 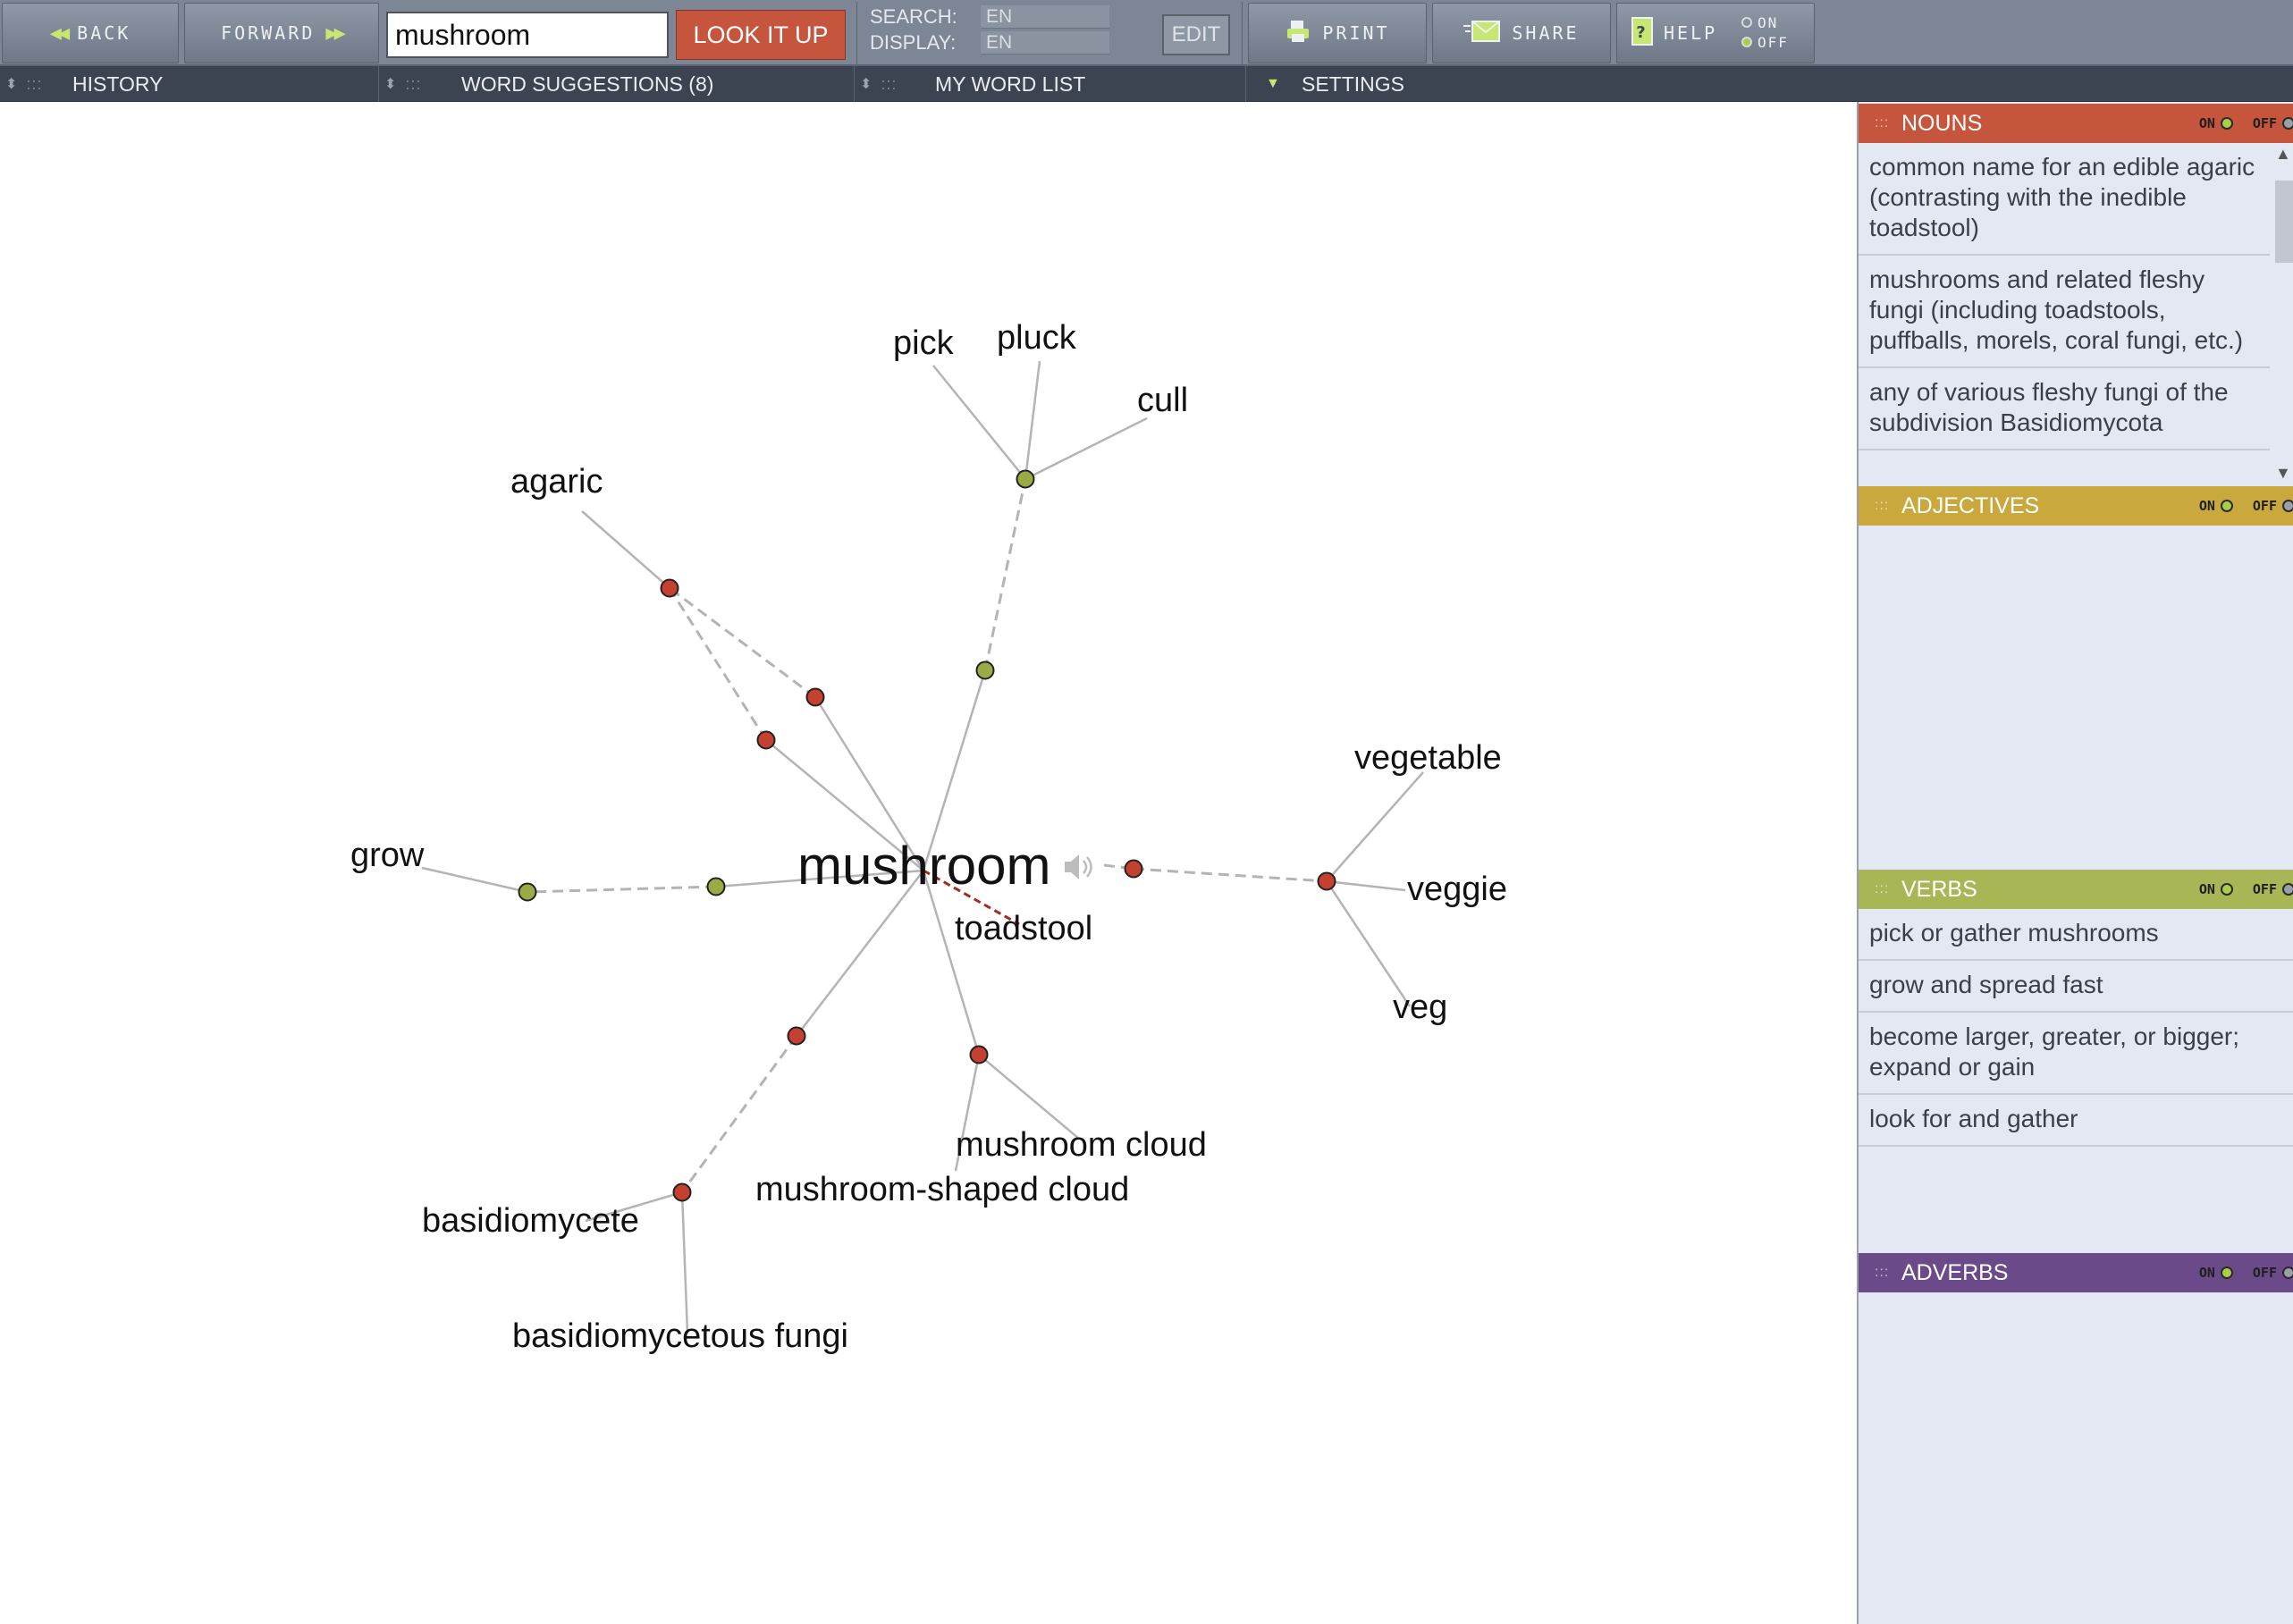 What do you see at coordinates (281, 33) in the screenshot?
I see `forward-button: Forward ▶▶` at bounding box center [281, 33].